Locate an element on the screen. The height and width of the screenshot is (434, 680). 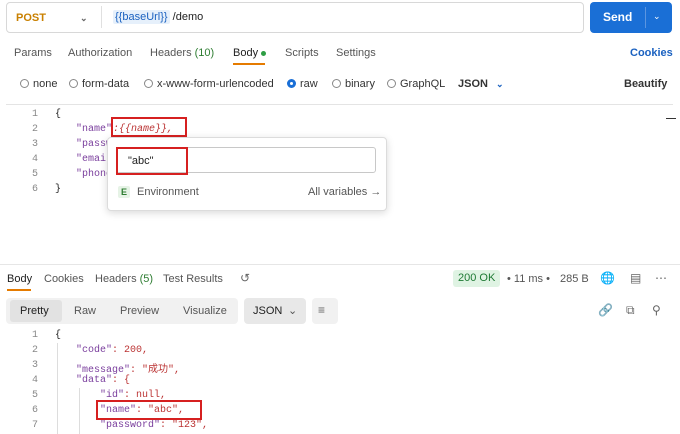
url-path: /demo is located at coordinates (186, 17).